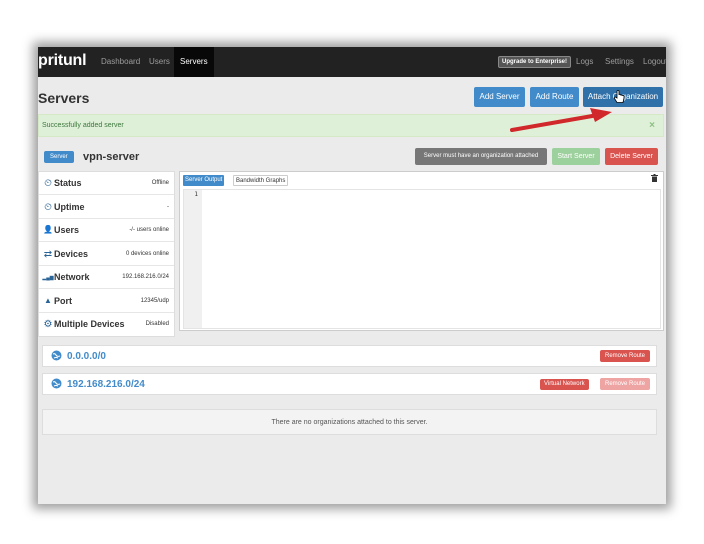 The image size is (704, 544). Describe the element at coordinates (120, 62) in the screenshot. I see `nav-dashboard: Dashboard` at that location.